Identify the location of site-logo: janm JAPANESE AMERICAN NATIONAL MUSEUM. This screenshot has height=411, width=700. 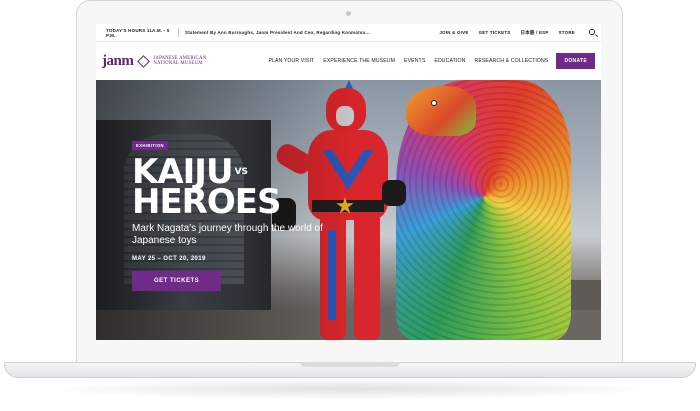
(154, 61).